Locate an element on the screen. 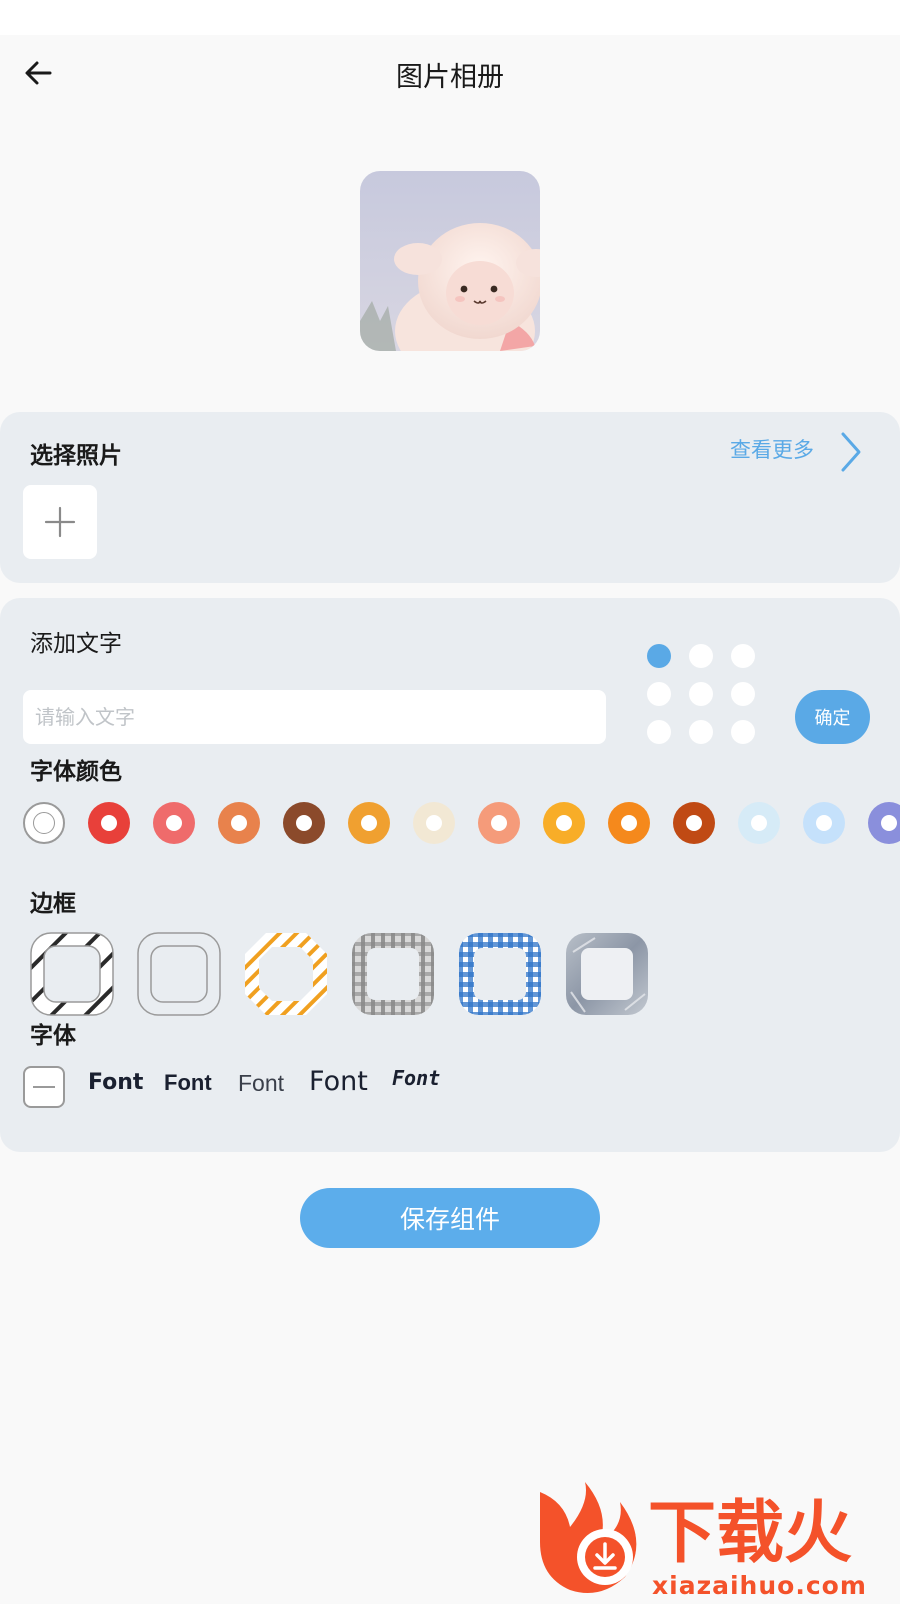 The width and height of the screenshot is (900, 1604). border-option-diagonal-stripes is located at coordinates (72, 974).